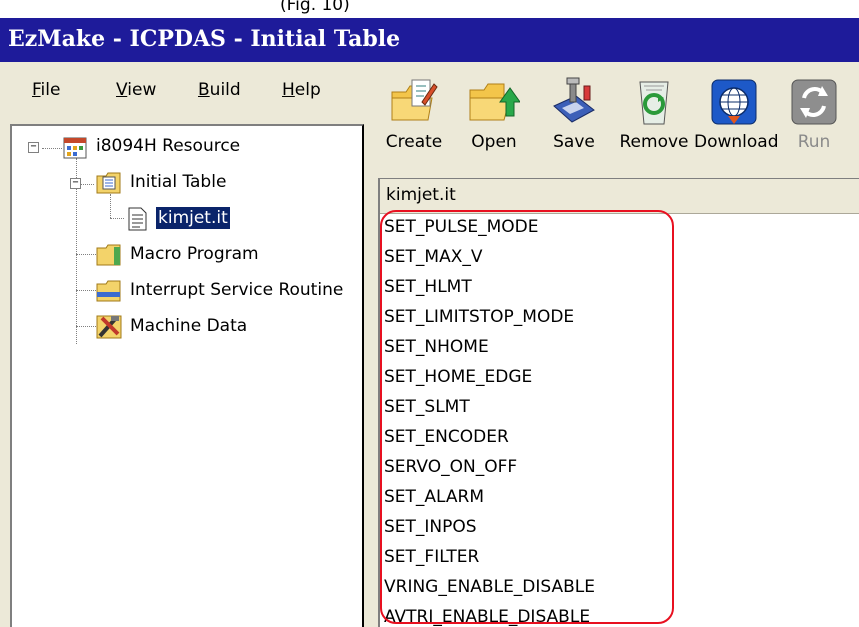 The image size is (859, 627). What do you see at coordinates (450, 467) in the screenshot?
I see `command-item: SERVO_ON_OFF` at bounding box center [450, 467].